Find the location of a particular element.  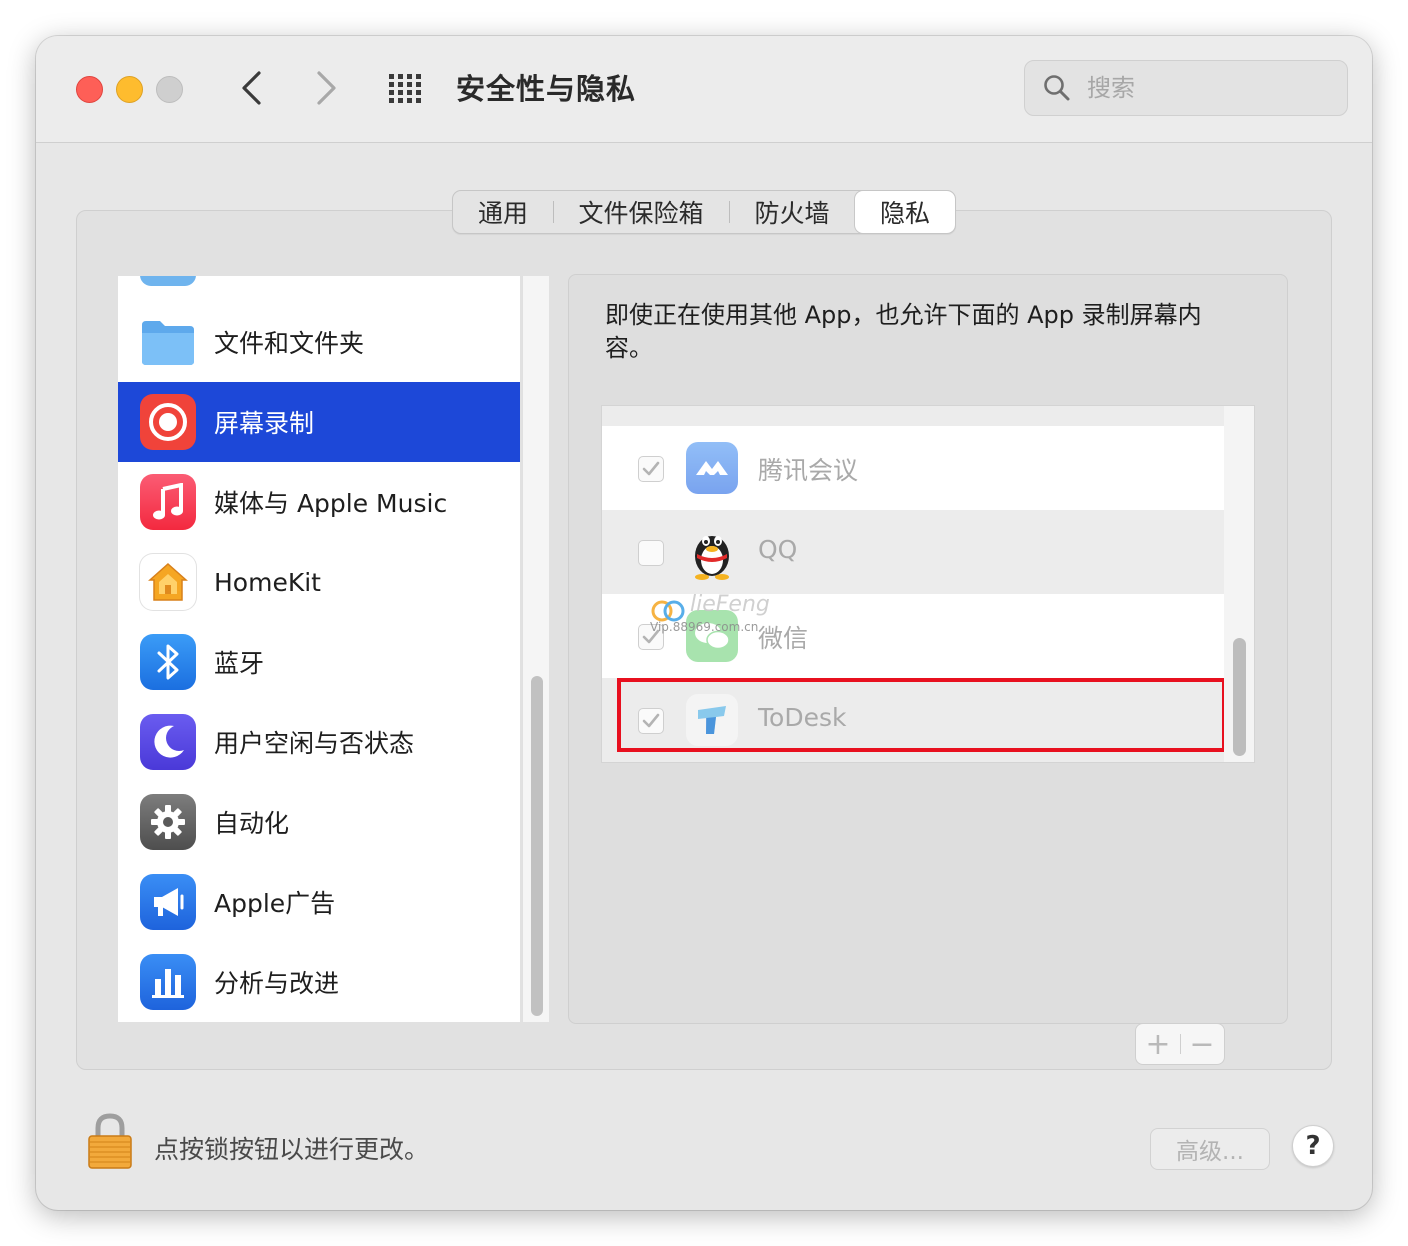

partial-item-icon is located at coordinates (168, 281).